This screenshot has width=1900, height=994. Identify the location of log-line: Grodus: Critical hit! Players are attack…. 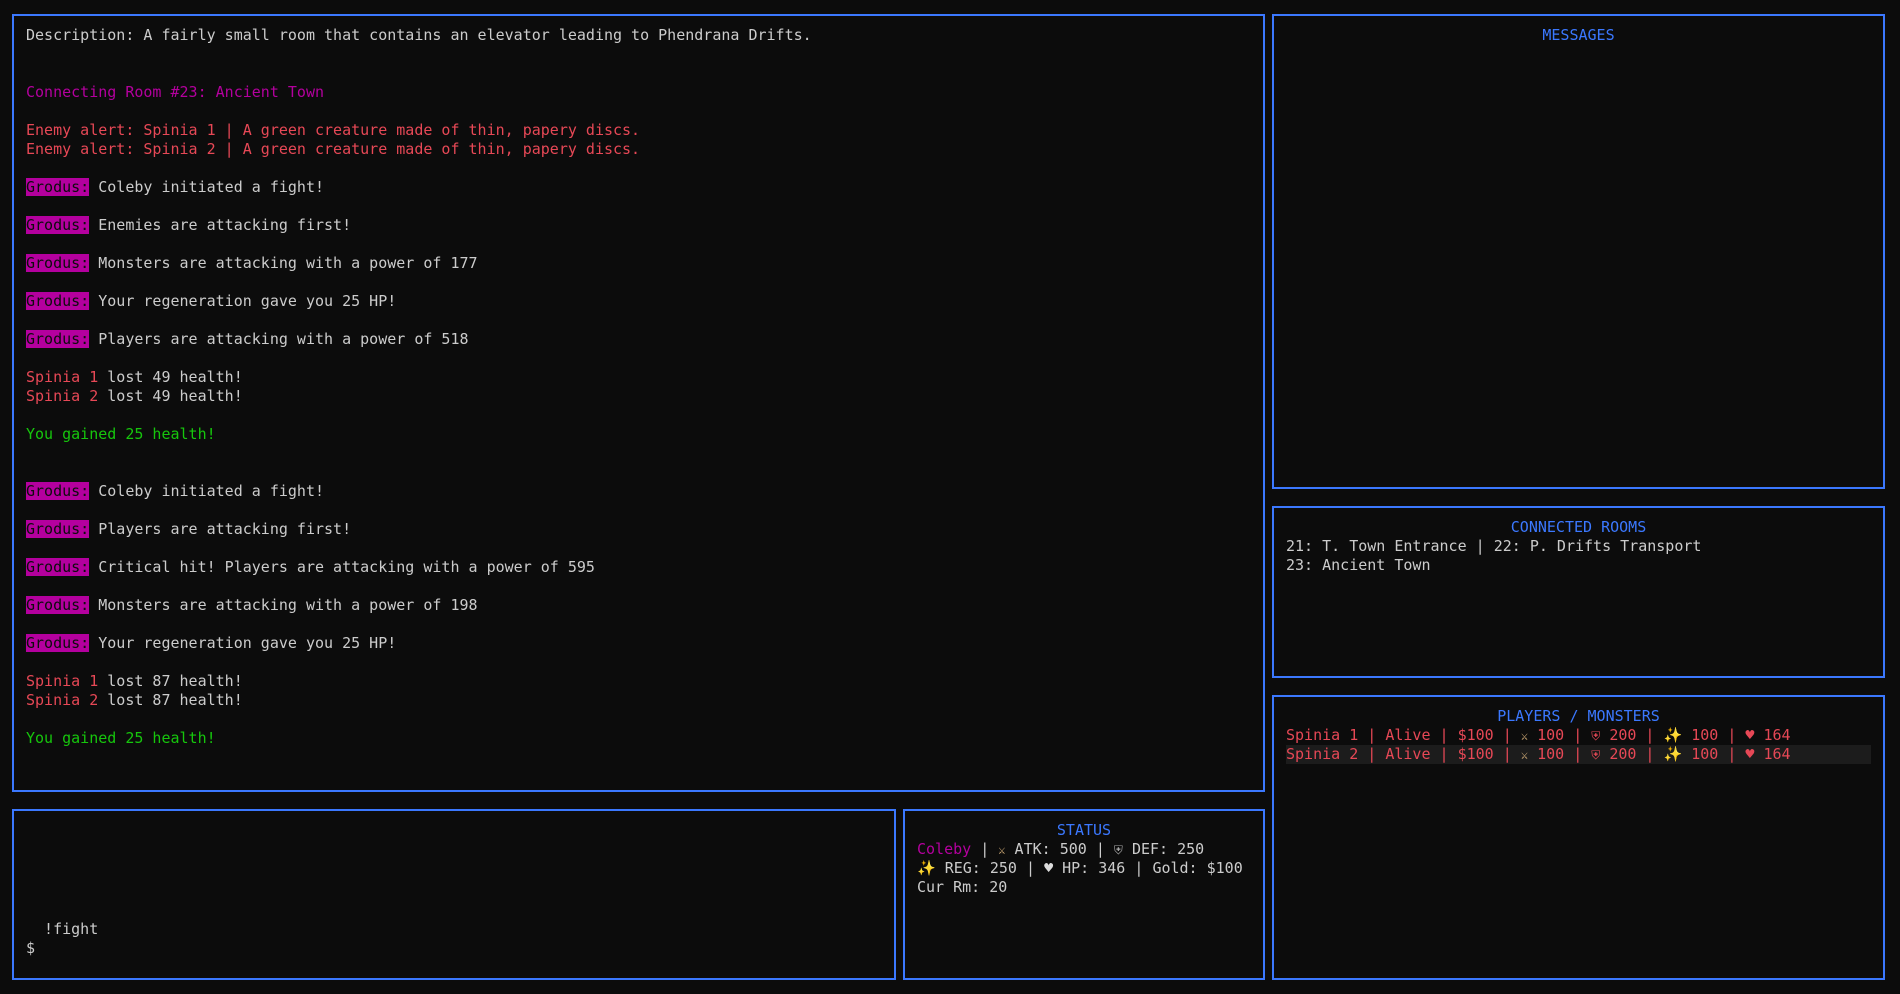
(638, 567).